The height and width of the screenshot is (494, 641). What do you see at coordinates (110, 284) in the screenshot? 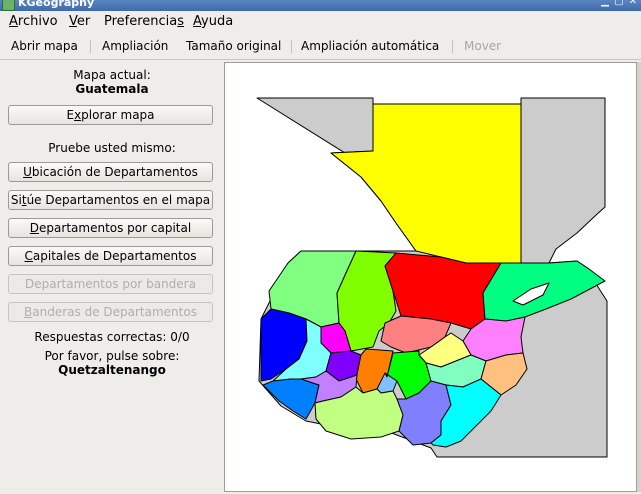
I see `divisions-by-flag-button: Departamentos por bandera` at bounding box center [110, 284].